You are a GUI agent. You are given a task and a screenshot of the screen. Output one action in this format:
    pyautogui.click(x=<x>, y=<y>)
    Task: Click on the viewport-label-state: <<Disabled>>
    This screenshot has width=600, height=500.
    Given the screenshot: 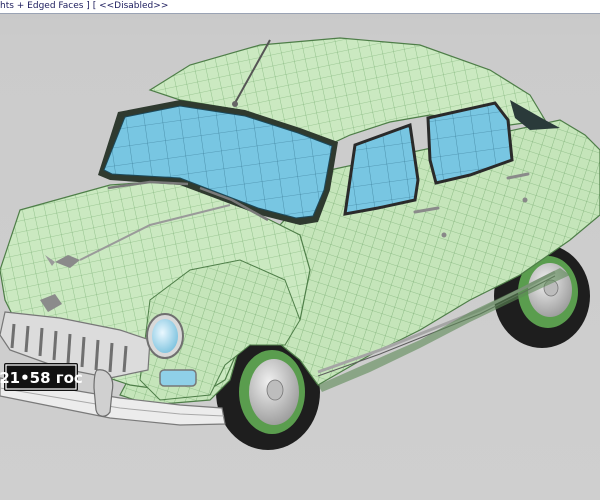 What is the action you would take?
    pyautogui.click(x=134, y=6)
    